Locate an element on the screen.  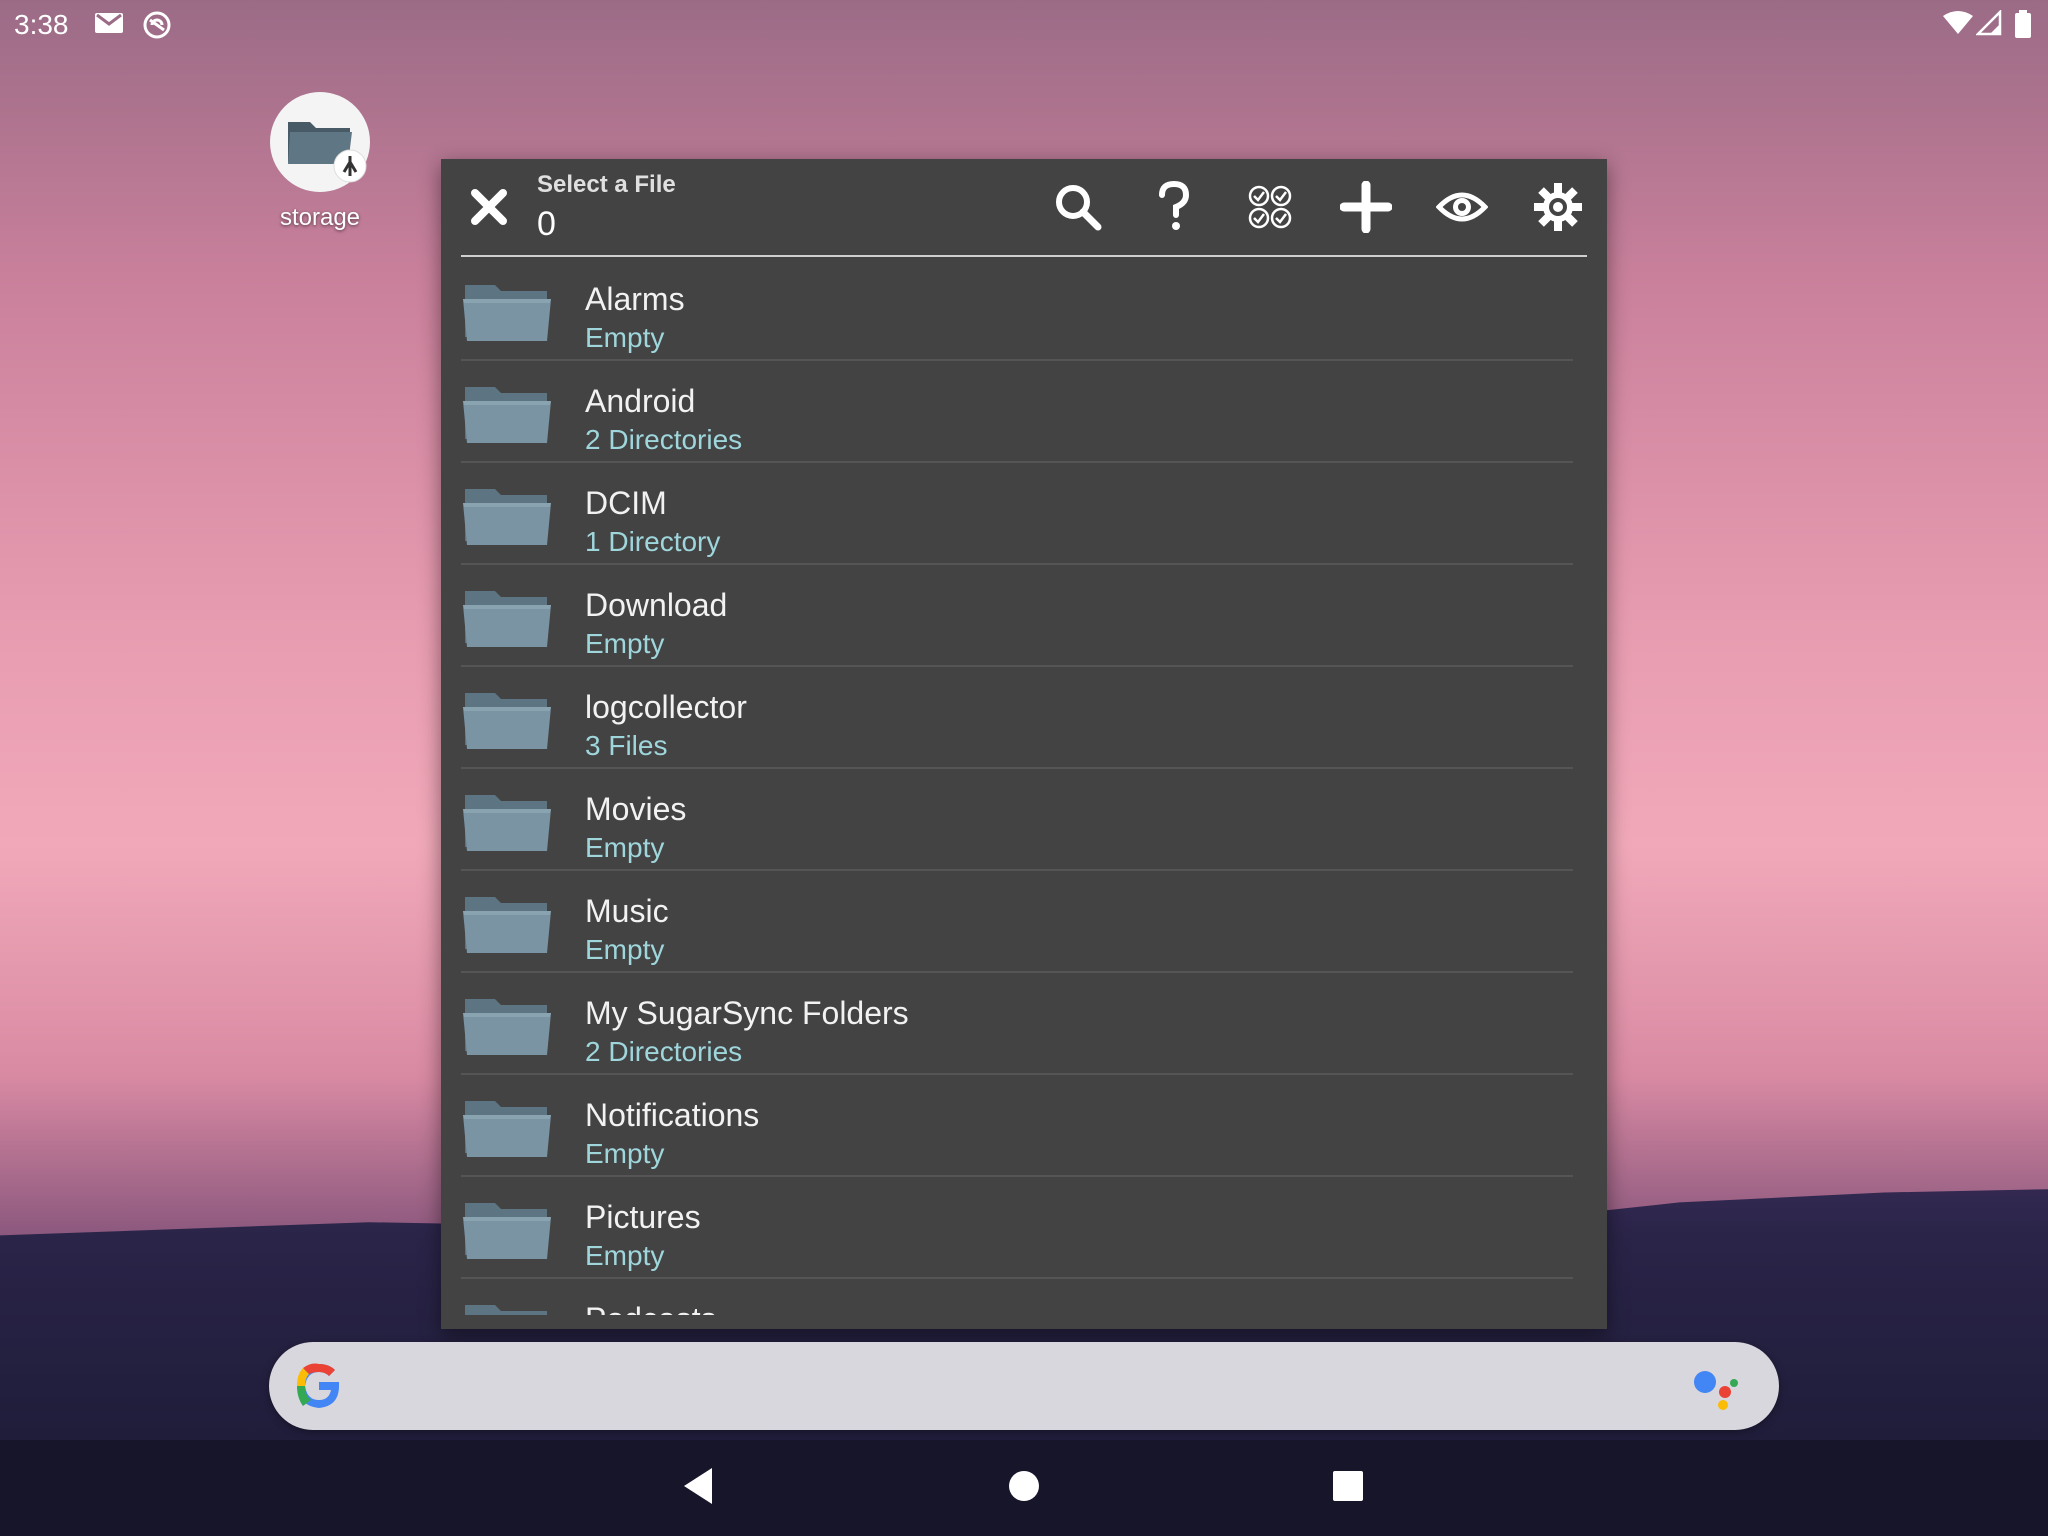
plus-icon is located at coordinates (1366, 207).